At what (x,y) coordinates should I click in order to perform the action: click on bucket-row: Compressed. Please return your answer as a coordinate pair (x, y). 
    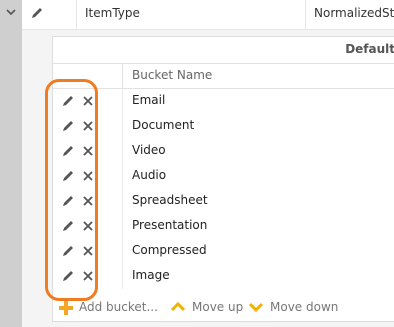
    Looking at the image, I should click on (223, 251).